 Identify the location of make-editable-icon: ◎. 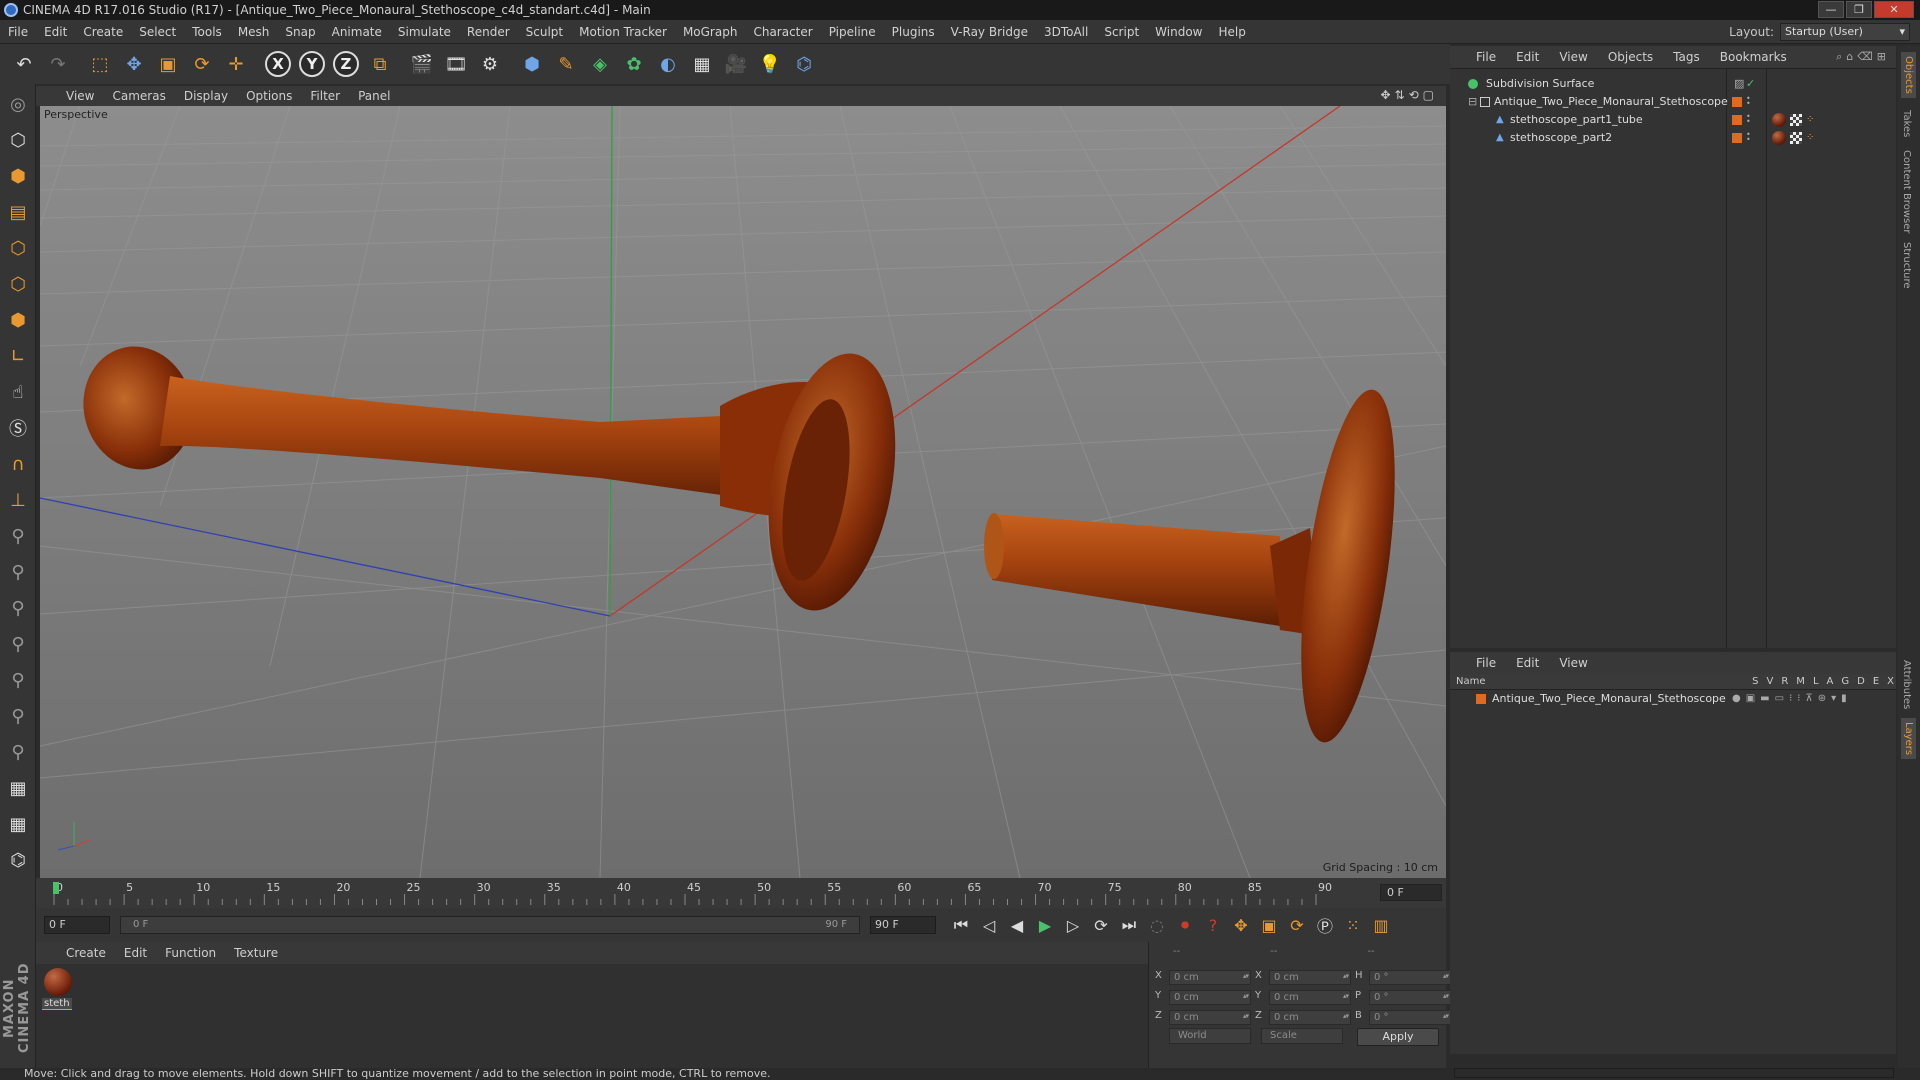
(18, 104).